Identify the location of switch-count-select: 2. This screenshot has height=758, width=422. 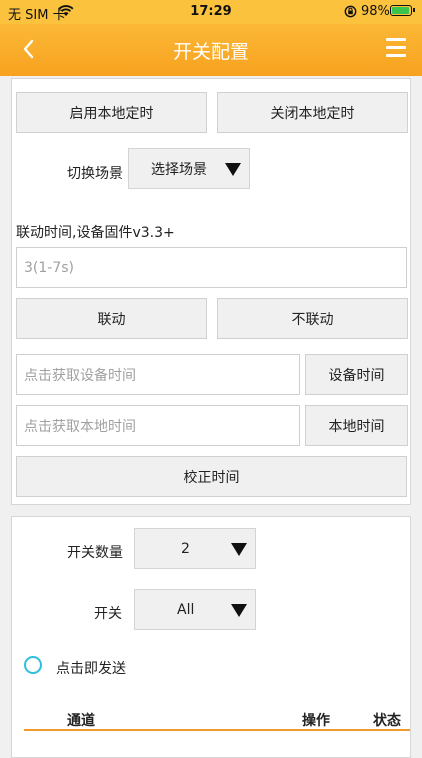
(195, 548).